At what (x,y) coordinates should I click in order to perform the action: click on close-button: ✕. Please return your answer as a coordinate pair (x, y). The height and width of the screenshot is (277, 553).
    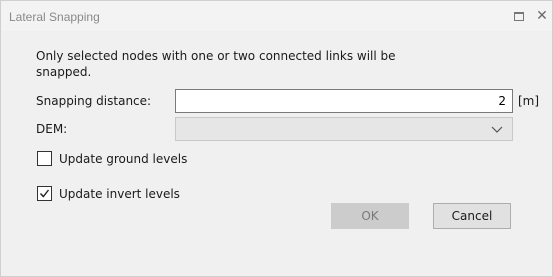
    Looking at the image, I should click on (542, 16).